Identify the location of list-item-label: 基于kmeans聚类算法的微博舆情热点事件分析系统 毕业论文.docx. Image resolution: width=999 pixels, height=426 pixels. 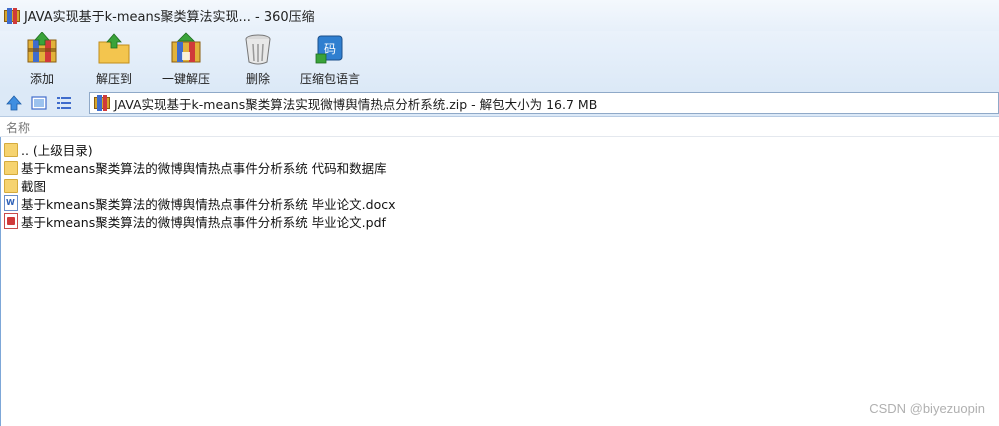
(208, 204).